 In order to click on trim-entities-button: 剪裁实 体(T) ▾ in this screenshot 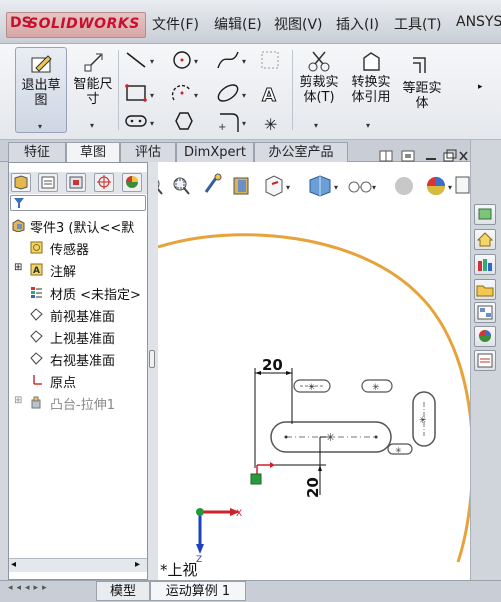, I will do `click(319, 90)`.